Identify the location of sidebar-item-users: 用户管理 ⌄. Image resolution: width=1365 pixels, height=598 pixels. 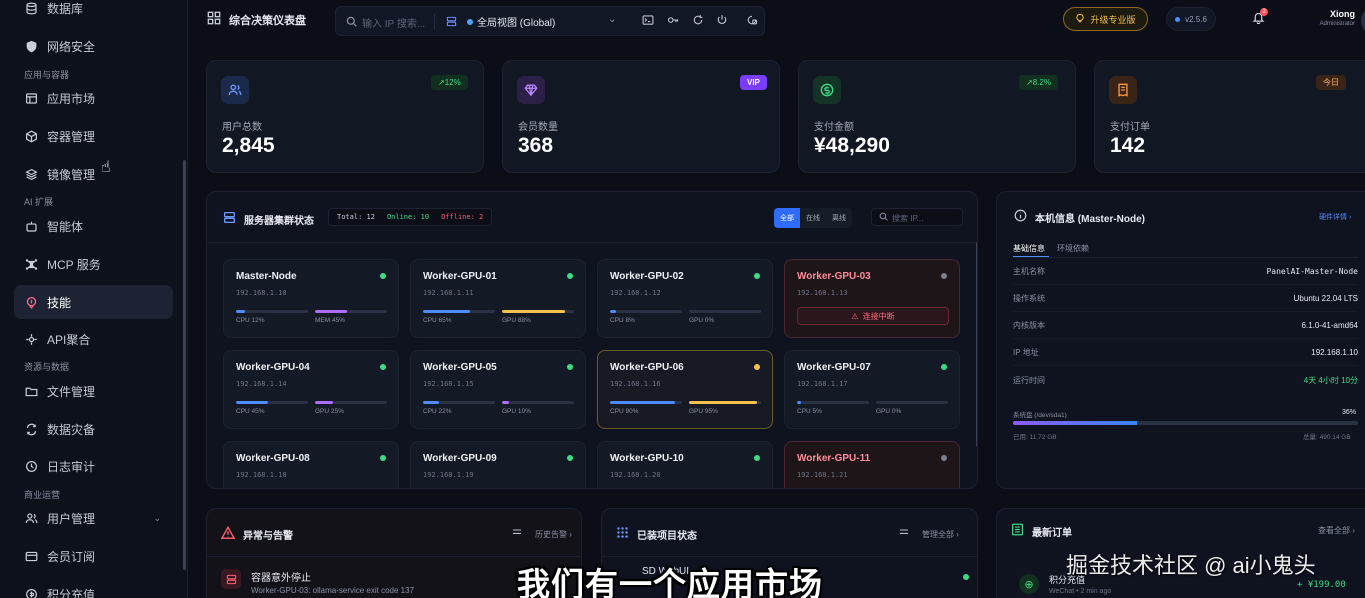
(93, 518).